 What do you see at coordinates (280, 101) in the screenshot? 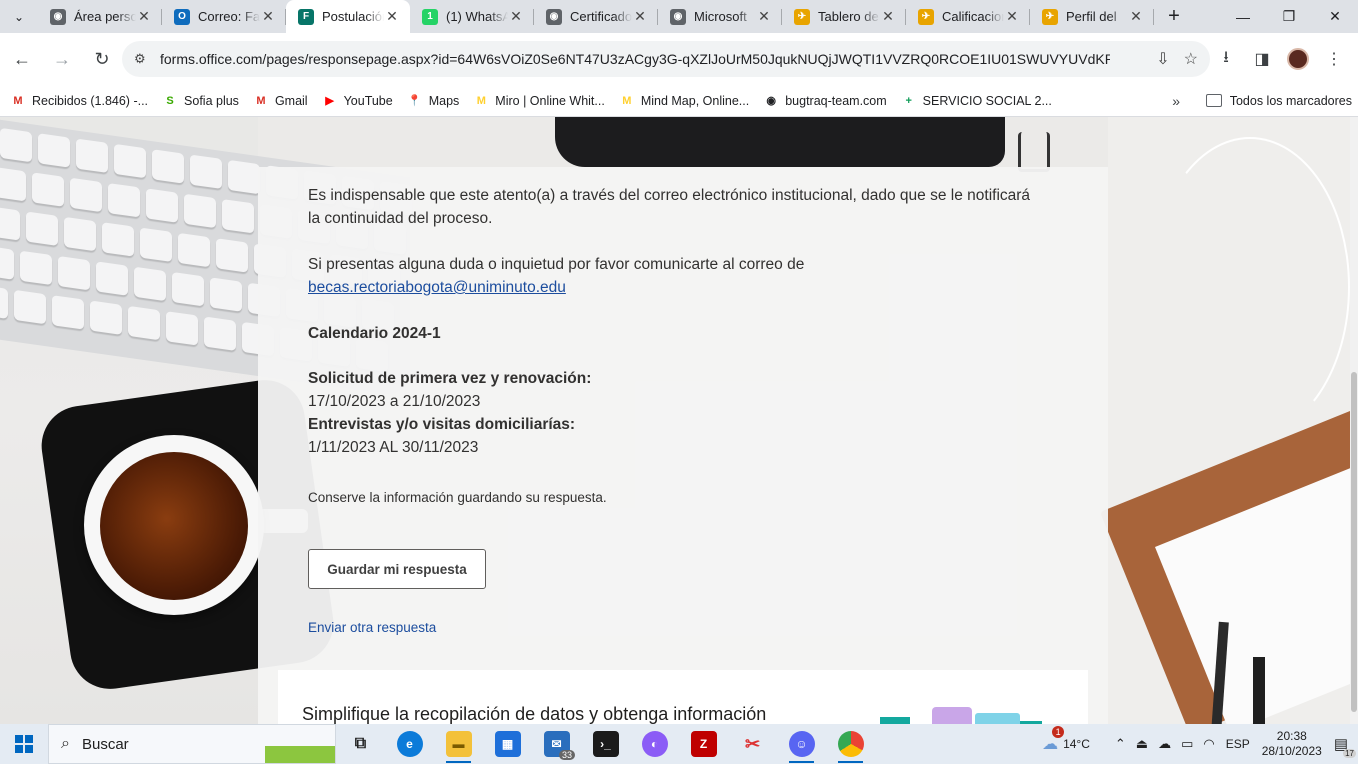
I see `bookmark-2: M Gmail` at bounding box center [280, 101].